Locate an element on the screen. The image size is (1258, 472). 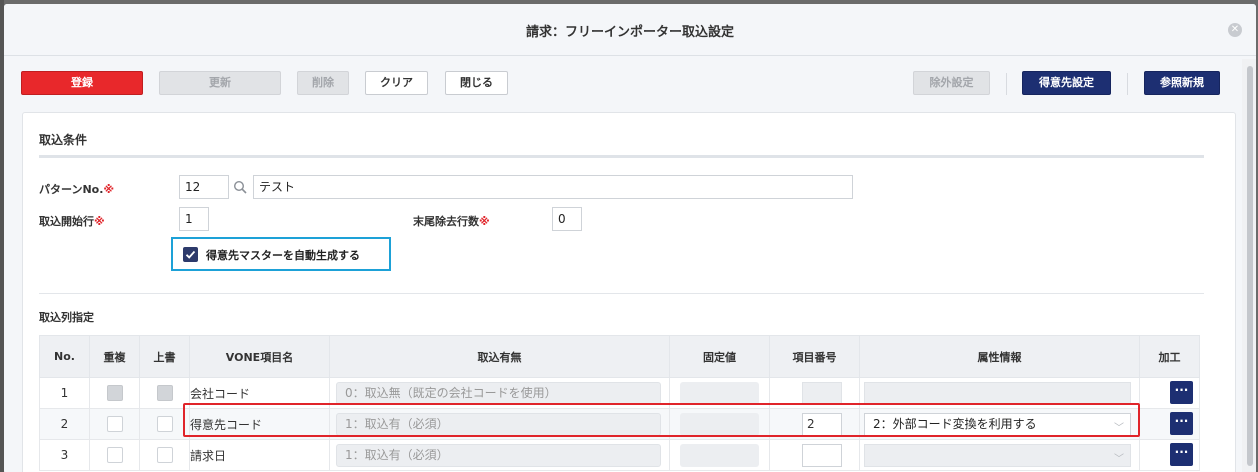
delete-button: 削除 is located at coordinates (323, 83).